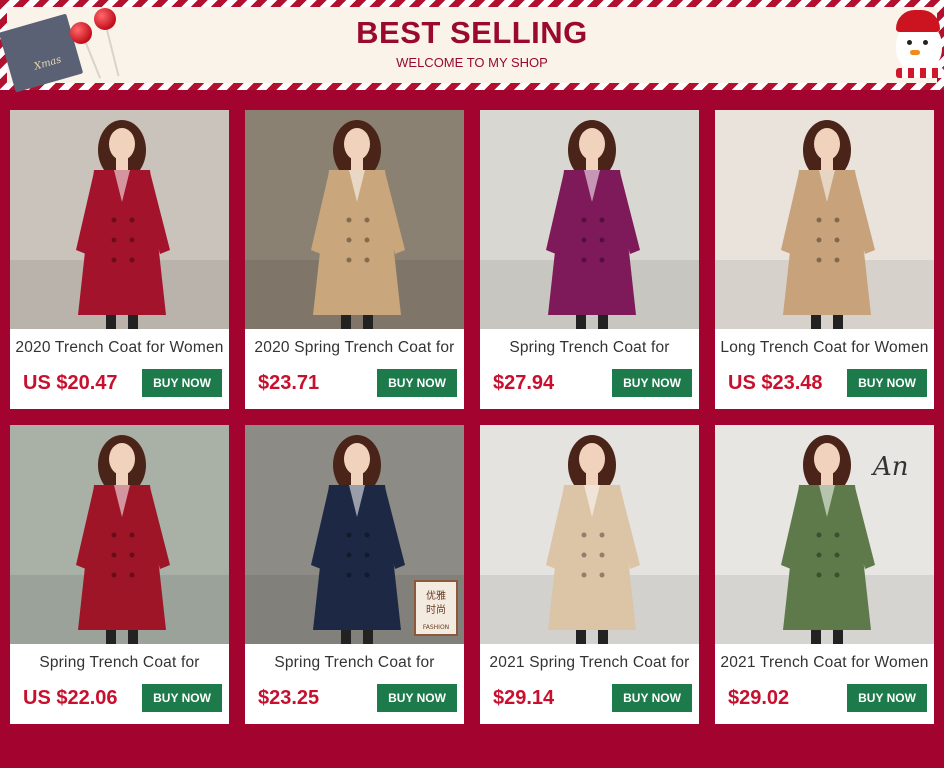 This screenshot has width=944, height=768. I want to click on product-price: $23.71, so click(289, 383).